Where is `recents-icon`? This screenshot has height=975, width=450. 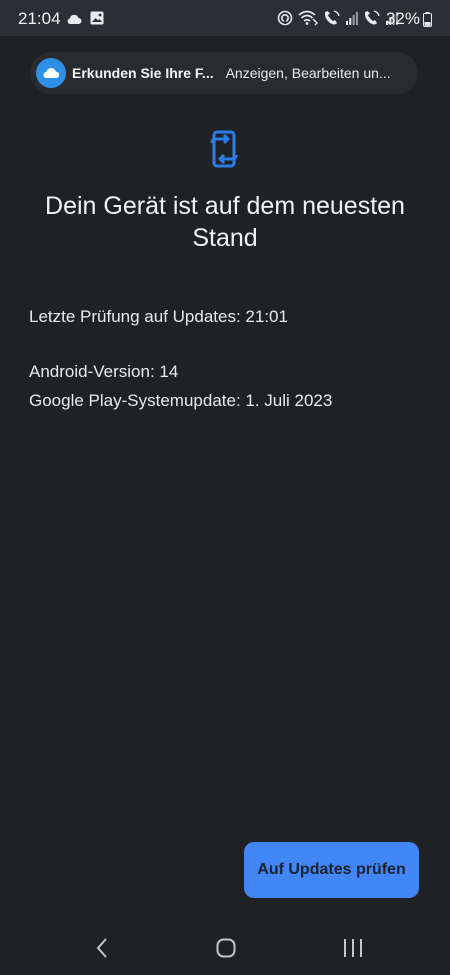
recents-icon is located at coordinates (353, 948).